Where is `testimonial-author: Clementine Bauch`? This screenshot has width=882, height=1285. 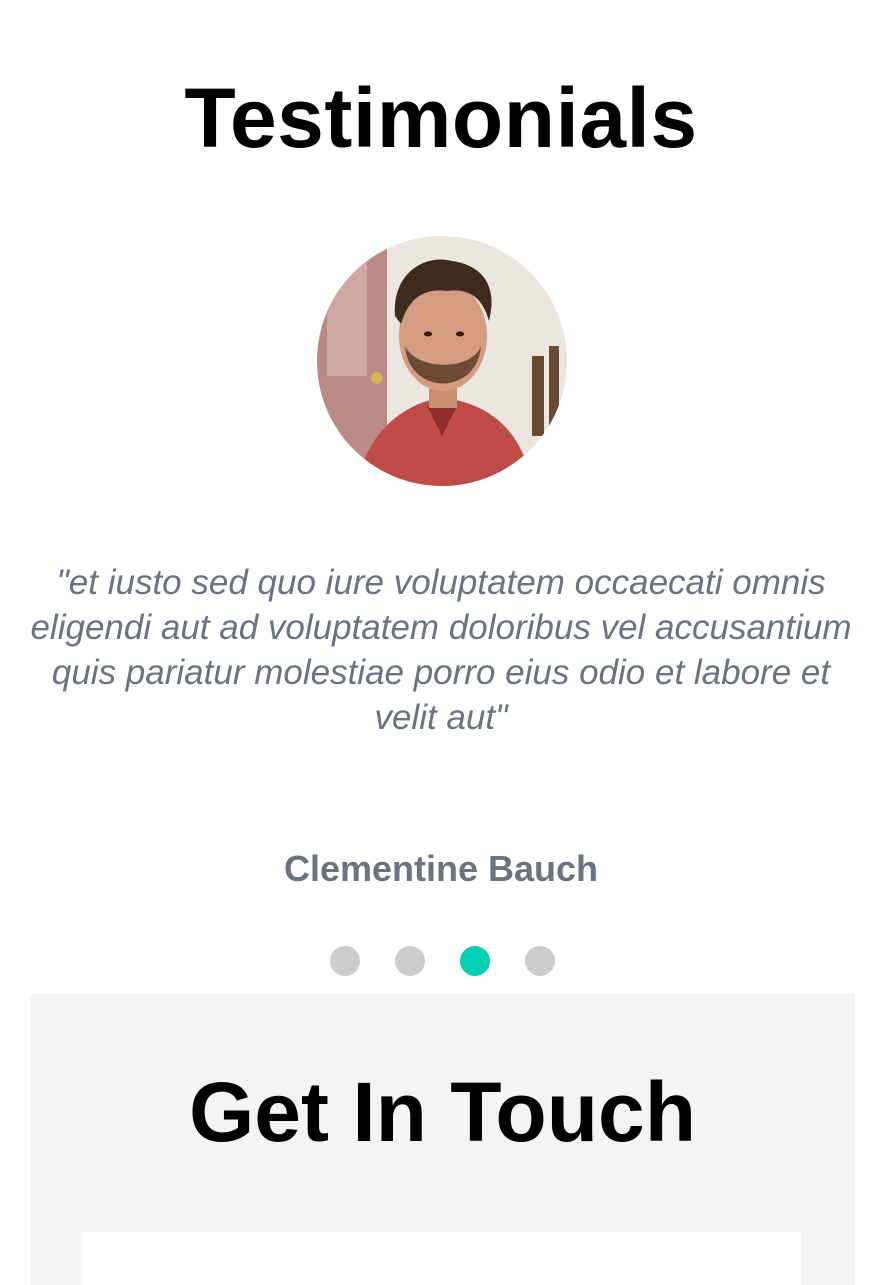 testimonial-author: Clementine Bauch is located at coordinates (441, 868).